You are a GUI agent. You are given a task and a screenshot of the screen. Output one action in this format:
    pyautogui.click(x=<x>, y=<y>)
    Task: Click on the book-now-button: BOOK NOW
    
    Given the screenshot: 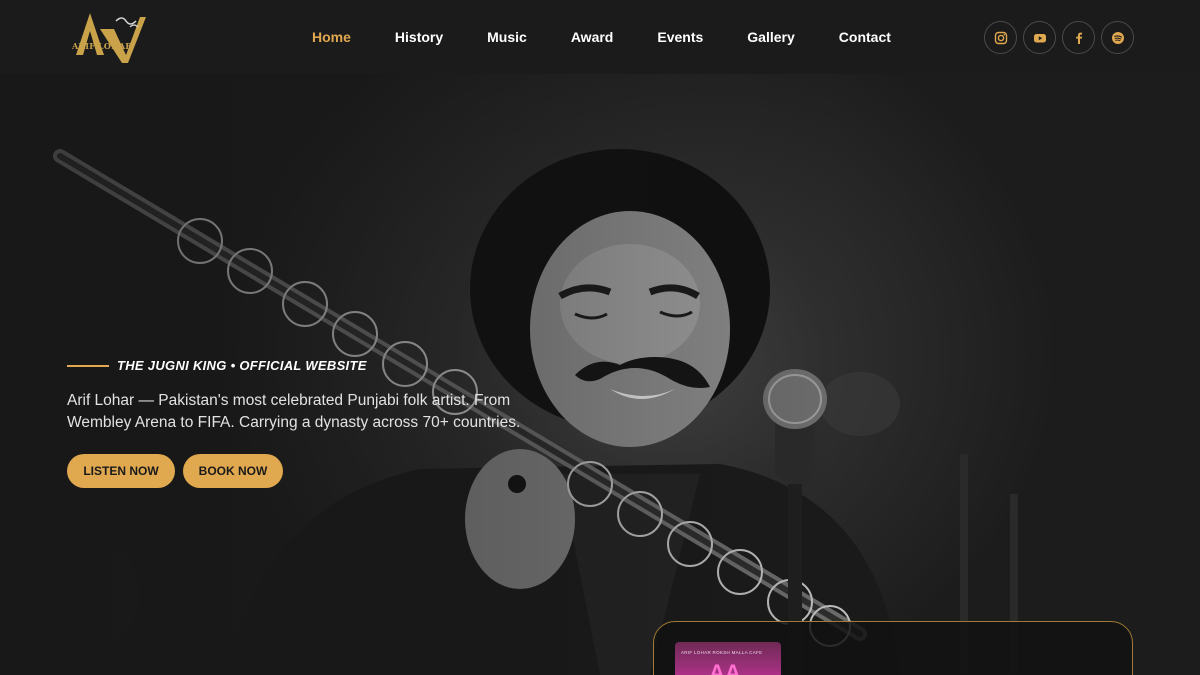 What is the action you would take?
    pyautogui.click(x=233, y=471)
    